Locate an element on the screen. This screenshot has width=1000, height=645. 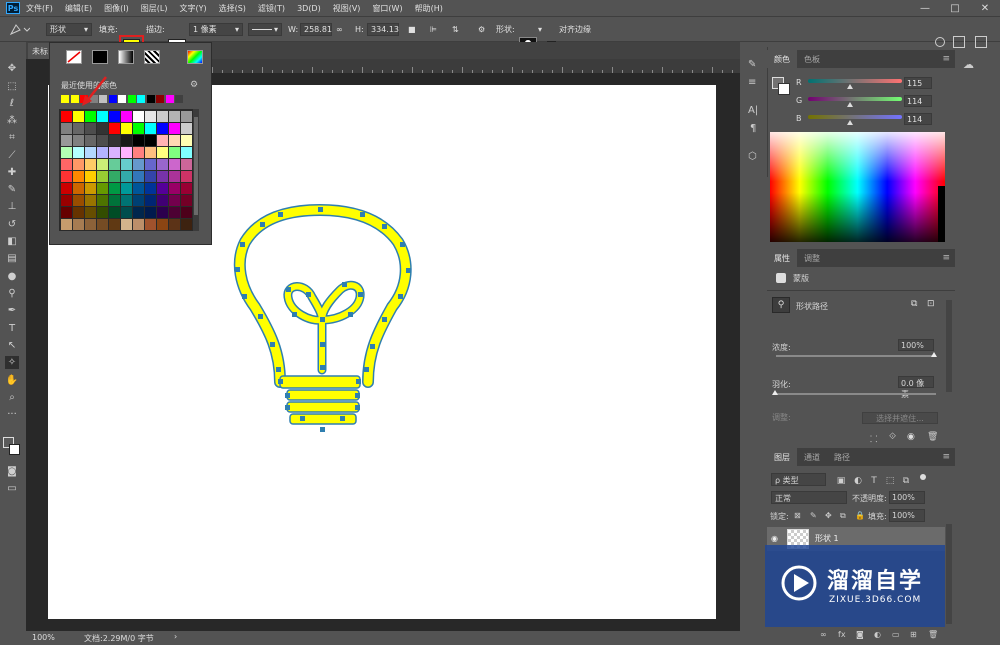
lock-all-icon: 🔒 is located at coordinates (860, 515).